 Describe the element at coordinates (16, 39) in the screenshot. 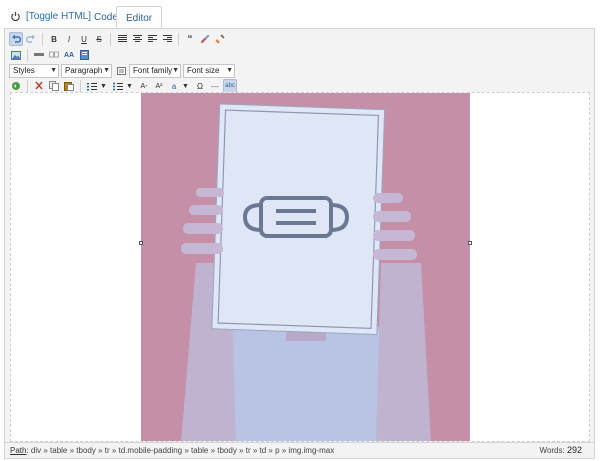

I see `undo-icon` at that location.